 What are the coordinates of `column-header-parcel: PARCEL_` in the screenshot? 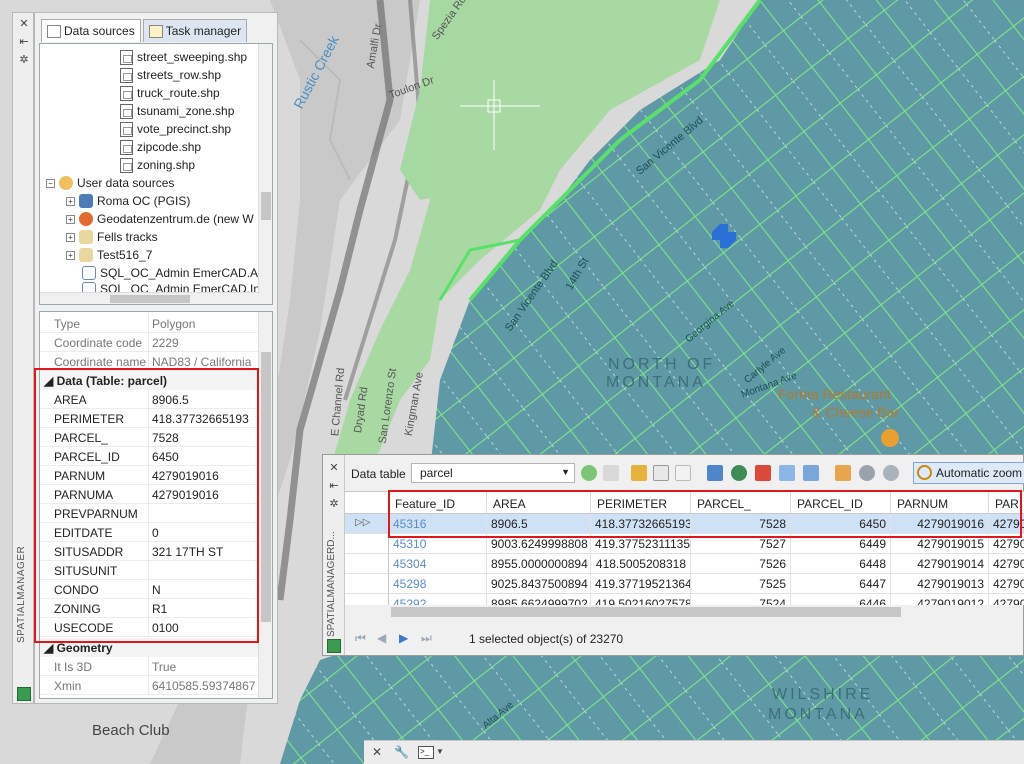 It's located at (741, 503).